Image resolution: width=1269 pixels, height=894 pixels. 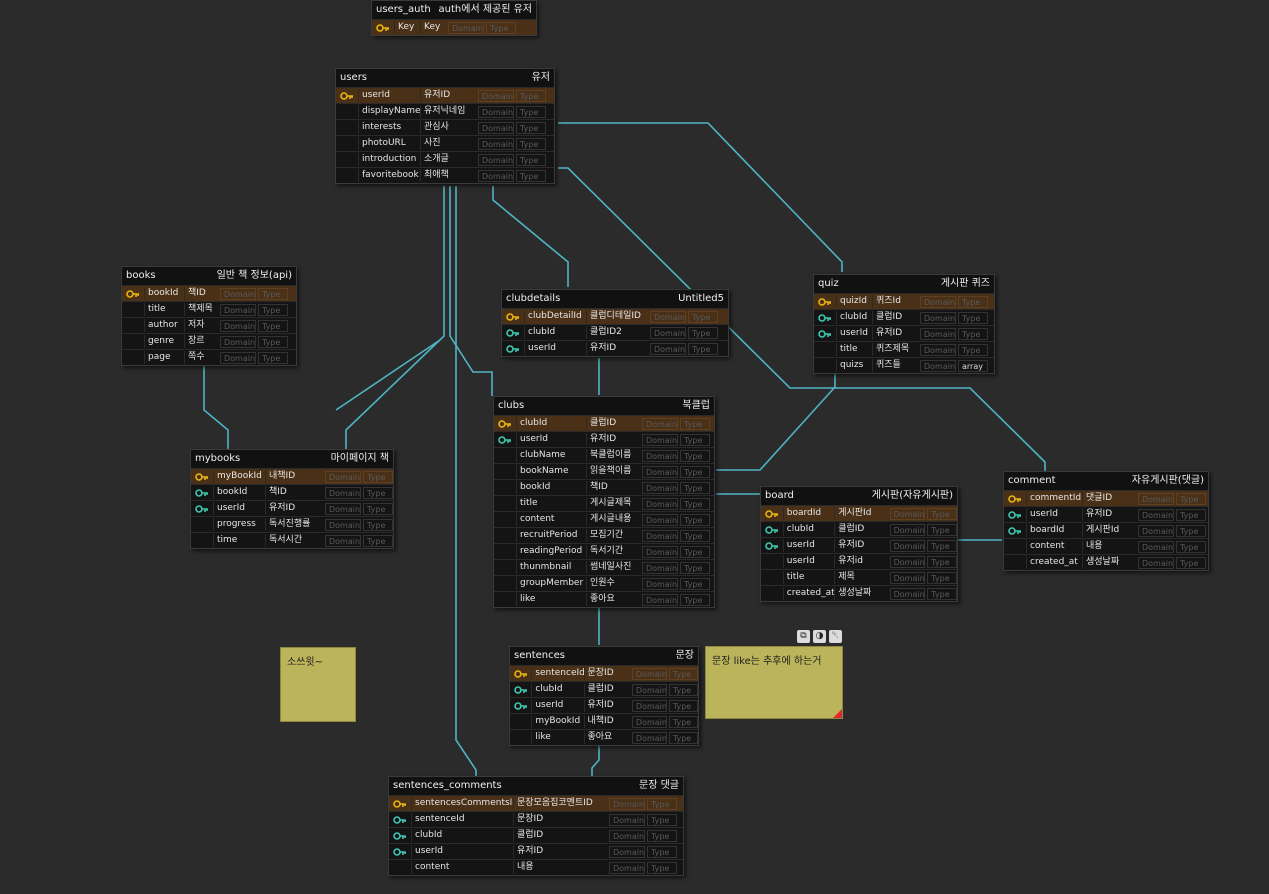 I want to click on column-row: content 게시글내용 Domain Type, so click(x=604, y=519).